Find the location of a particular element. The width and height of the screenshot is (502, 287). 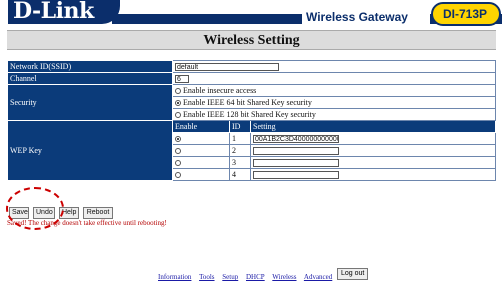

model-label: DI-713P is located at coordinates (465, 14).